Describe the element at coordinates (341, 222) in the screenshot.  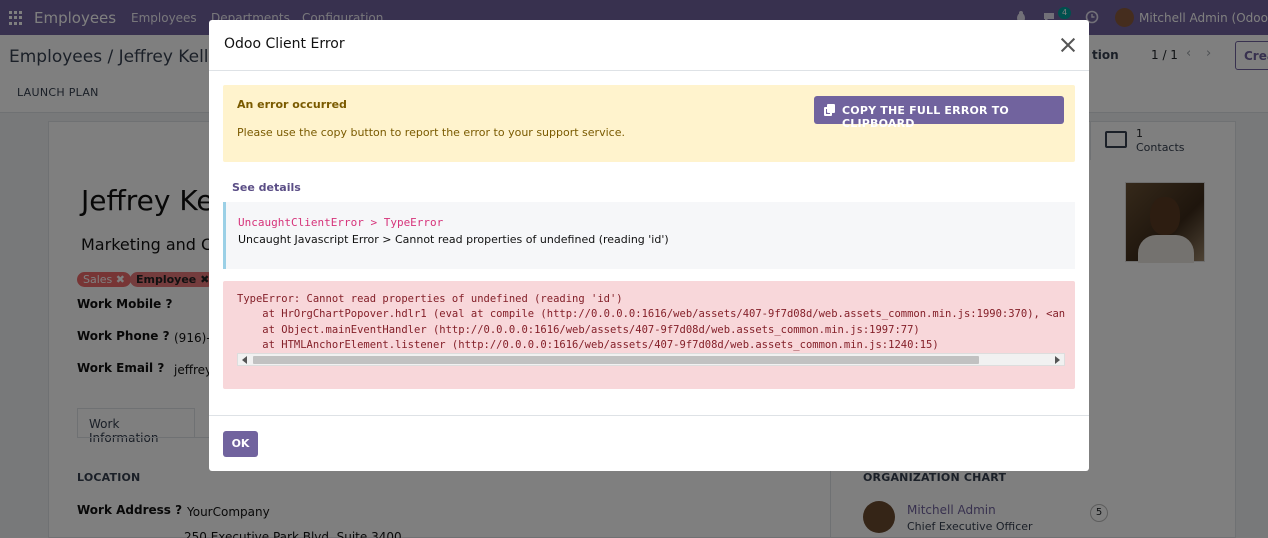
I see `error-type: UncaughtClientError > TypeError` at that location.